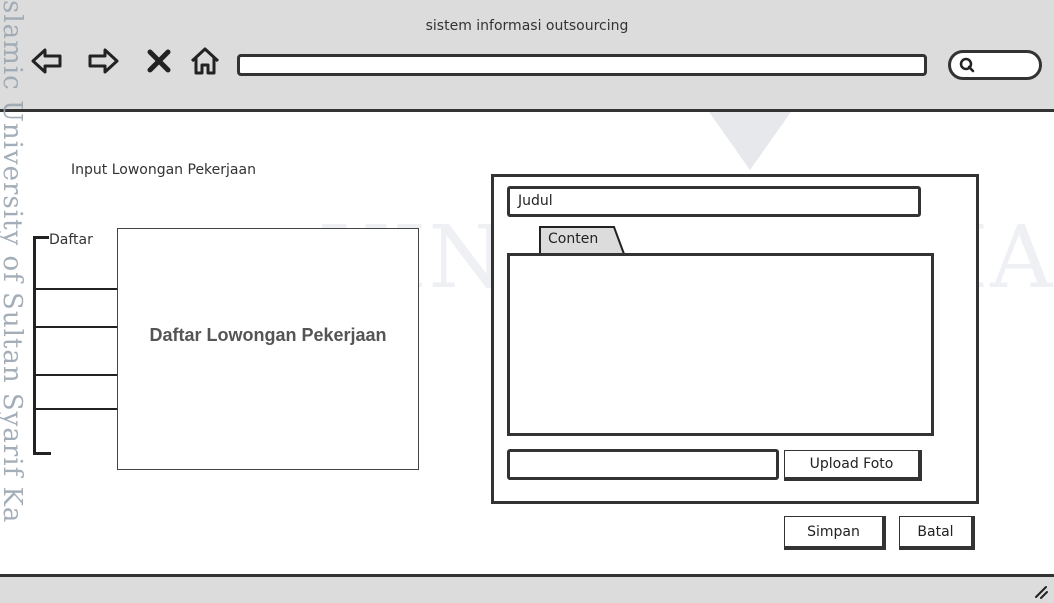 The image size is (1054, 603). I want to click on title-input: Judul, so click(714, 201).